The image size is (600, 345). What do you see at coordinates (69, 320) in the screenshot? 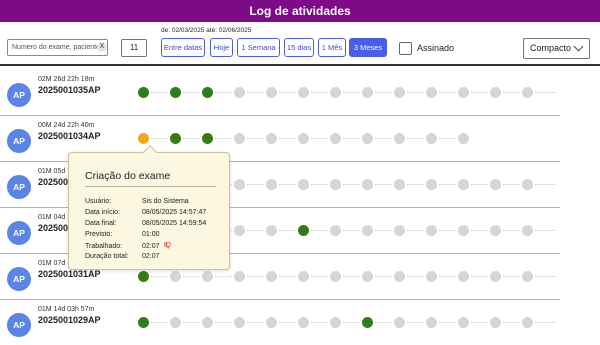
I see `exam-code: 2025001029AP` at bounding box center [69, 320].